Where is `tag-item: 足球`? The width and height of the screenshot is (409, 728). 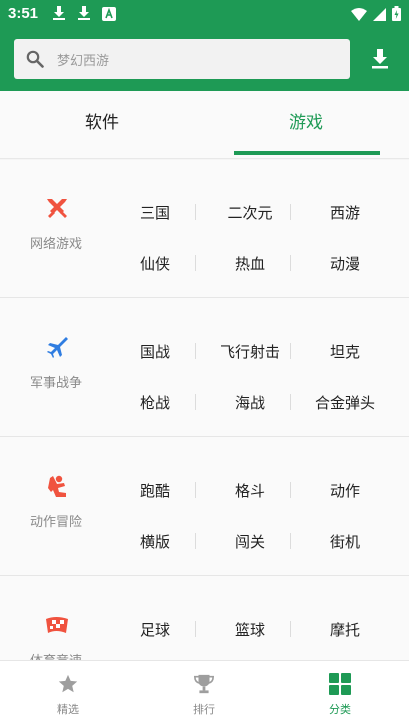
tag-item: 足球 is located at coordinates (155, 629).